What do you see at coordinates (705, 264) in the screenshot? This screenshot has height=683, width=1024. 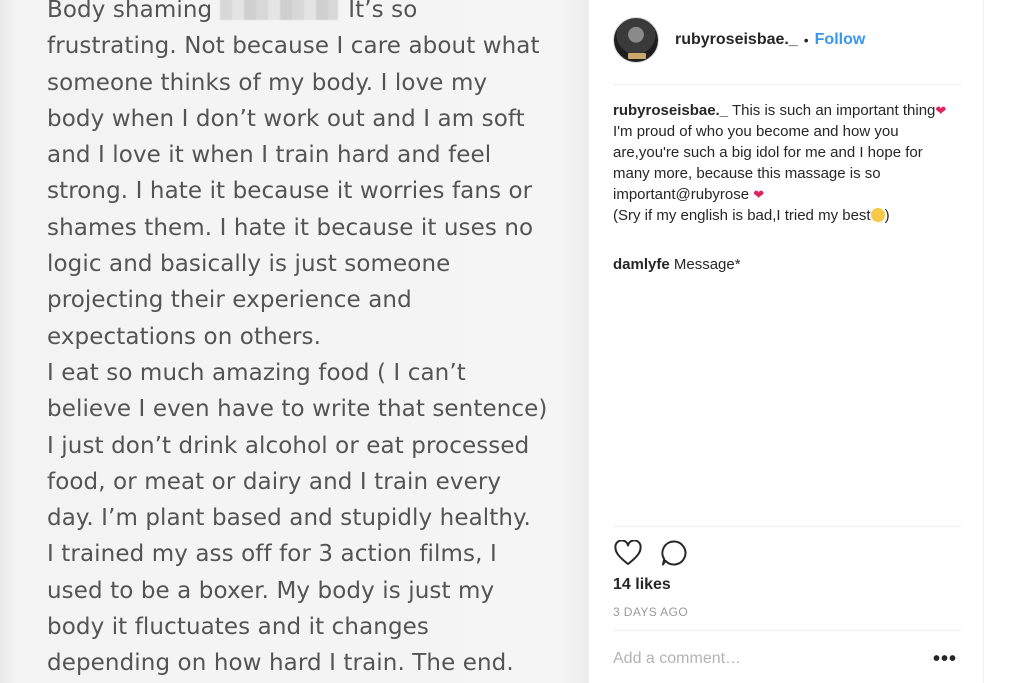 I see `comment-text: Message*` at bounding box center [705, 264].